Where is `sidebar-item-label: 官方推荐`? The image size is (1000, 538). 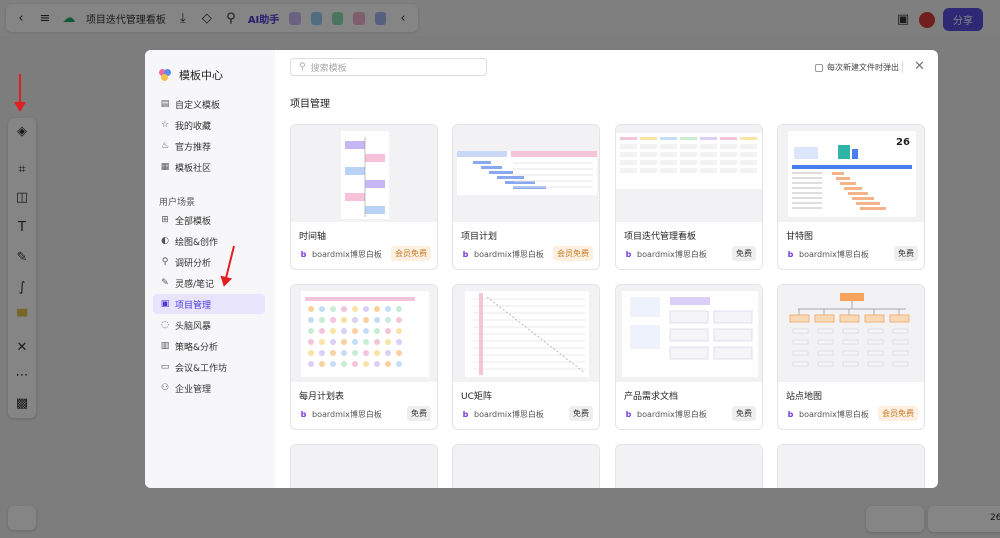 sidebar-item-label: 官方推荐 is located at coordinates (193, 147).